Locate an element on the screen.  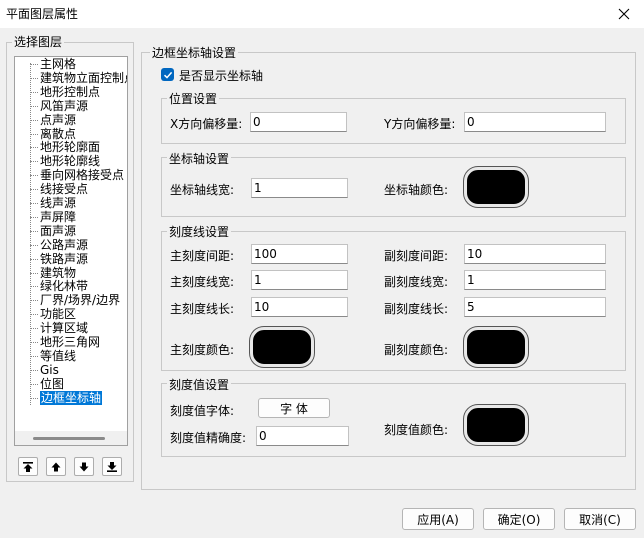
tree-item-label: 声屏障 is located at coordinates (58, 216).